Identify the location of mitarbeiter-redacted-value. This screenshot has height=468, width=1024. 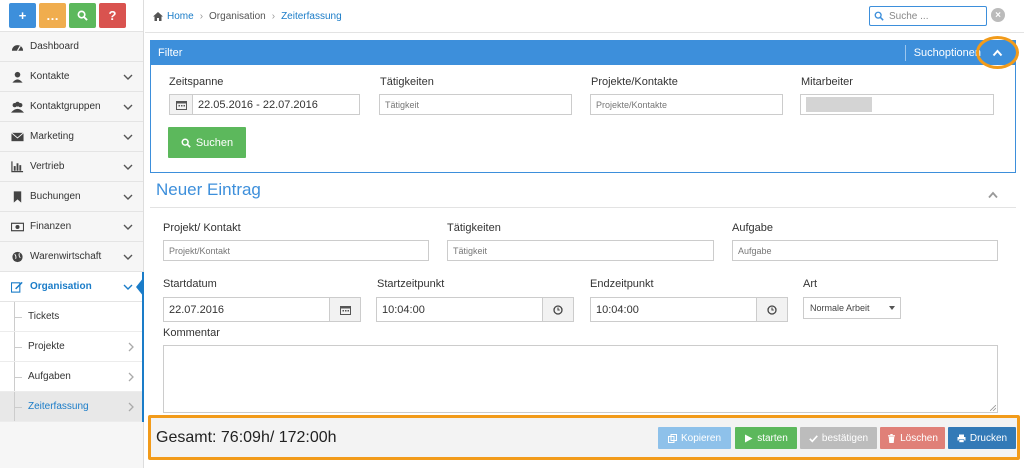
(839, 104).